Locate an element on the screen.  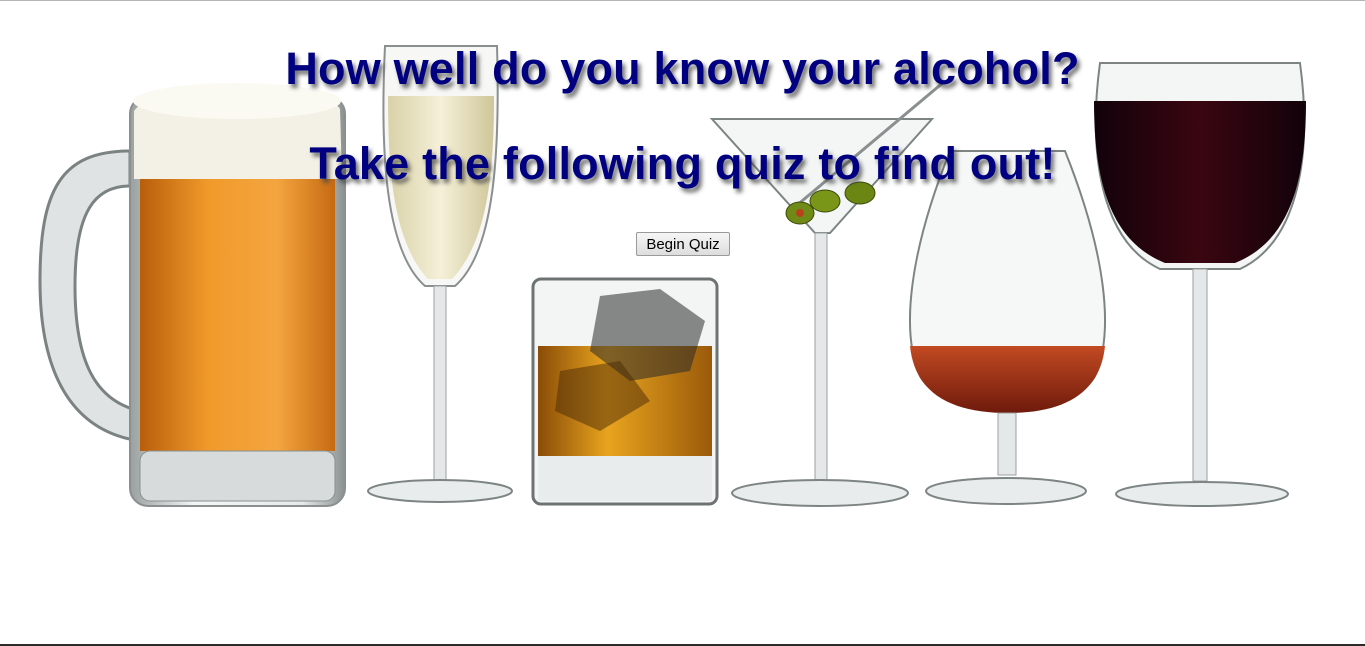
champagne-flute-icon is located at coordinates (440, 274).